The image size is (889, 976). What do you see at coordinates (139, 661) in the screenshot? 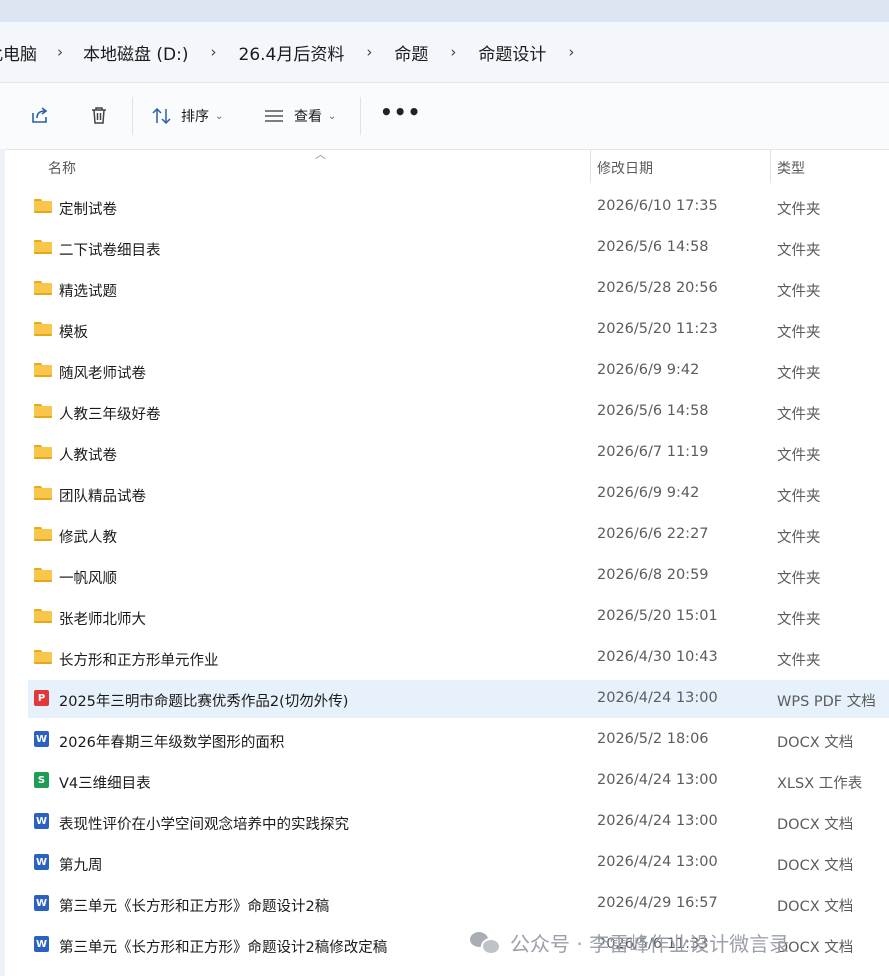
I see `file-name: 长方形和正方形单元作业` at bounding box center [139, 661].